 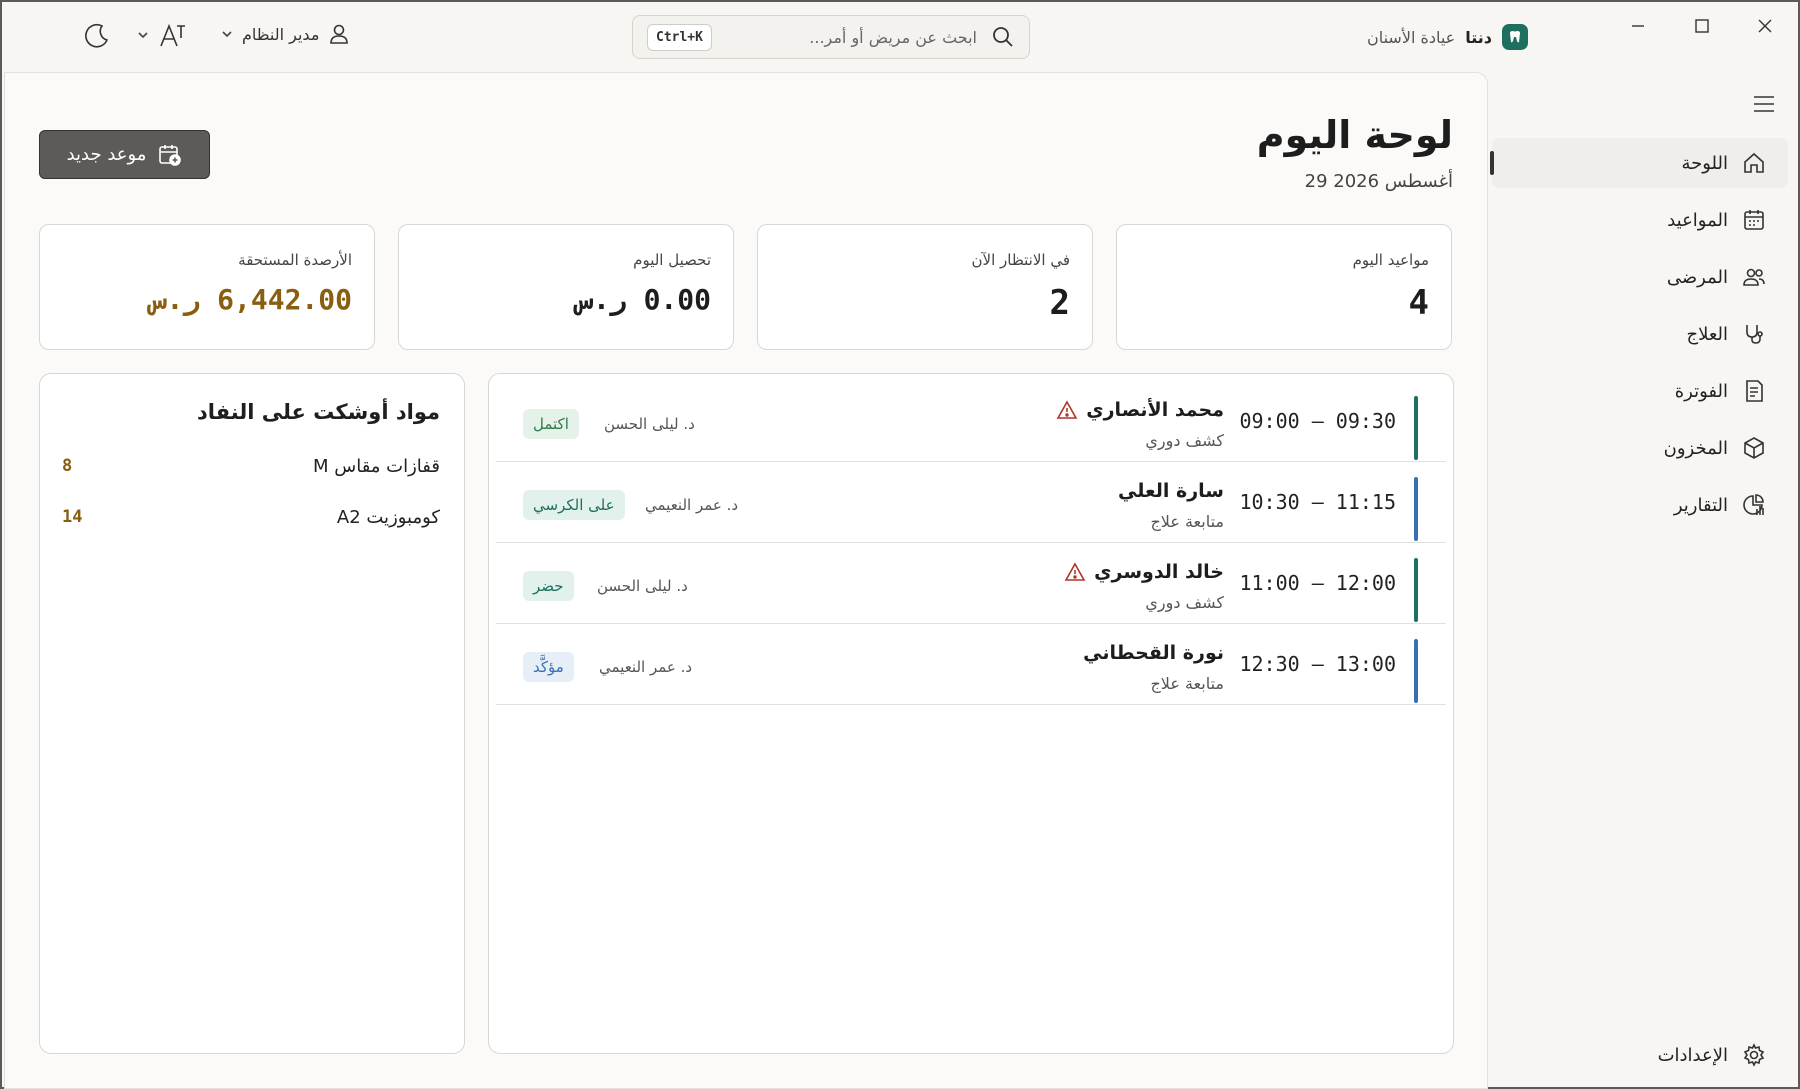 What do you see at coordinates (1640, 505) in the screenshot?
I see `sidebar-item-reports: التقارير` at bounding box center [1640, 505].